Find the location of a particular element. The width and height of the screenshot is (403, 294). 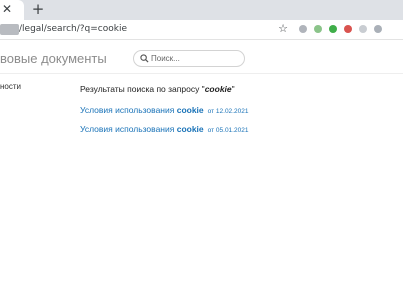

sidebar-item: ности is located at coordinates (10, 87).